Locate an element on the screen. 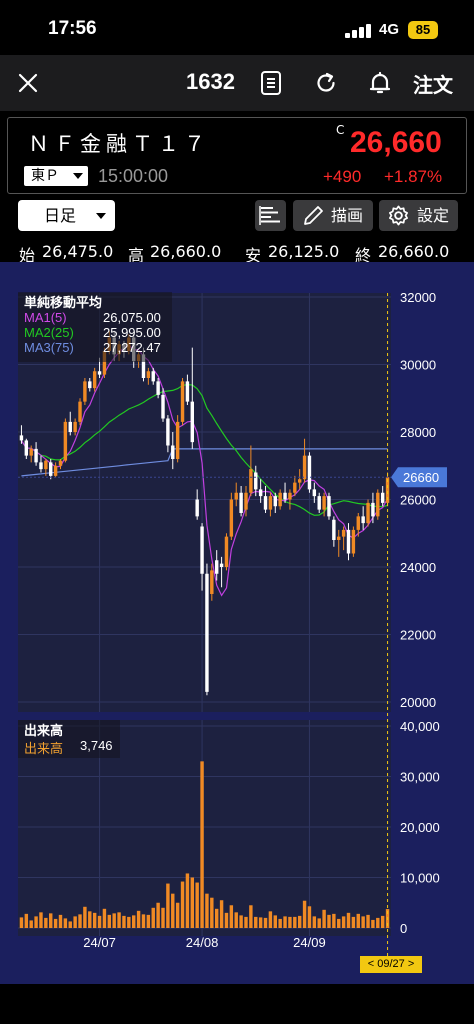 Image resolution: width=474 pixels, height=1024 pixels. ma2-value: 25,995.00 is located at coordinates (132, 332).